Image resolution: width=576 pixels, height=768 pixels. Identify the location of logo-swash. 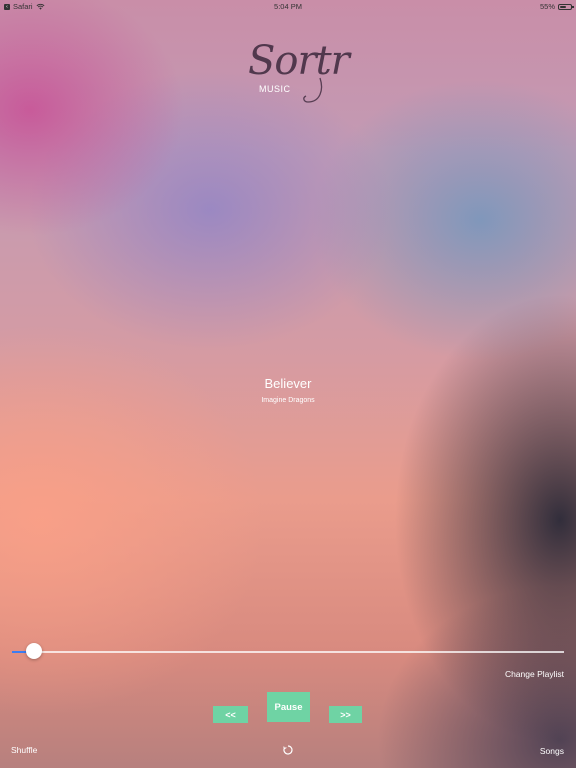
(313, 90).